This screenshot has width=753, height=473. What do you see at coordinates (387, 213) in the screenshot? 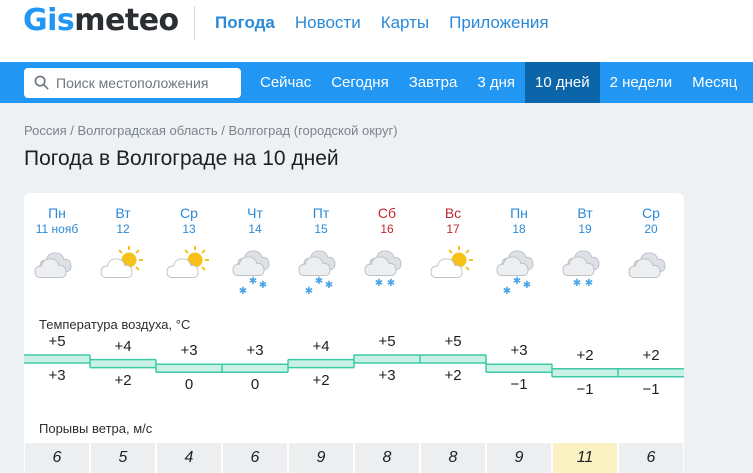
I see `day-of-week: Сб` at bounding box center [387, 213].